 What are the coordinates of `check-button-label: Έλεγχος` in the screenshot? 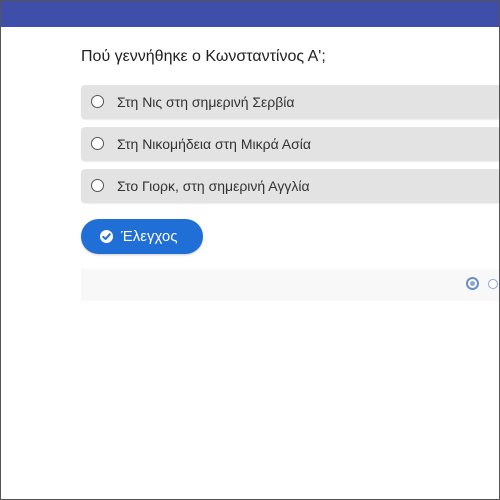 It's located at (149, 236).